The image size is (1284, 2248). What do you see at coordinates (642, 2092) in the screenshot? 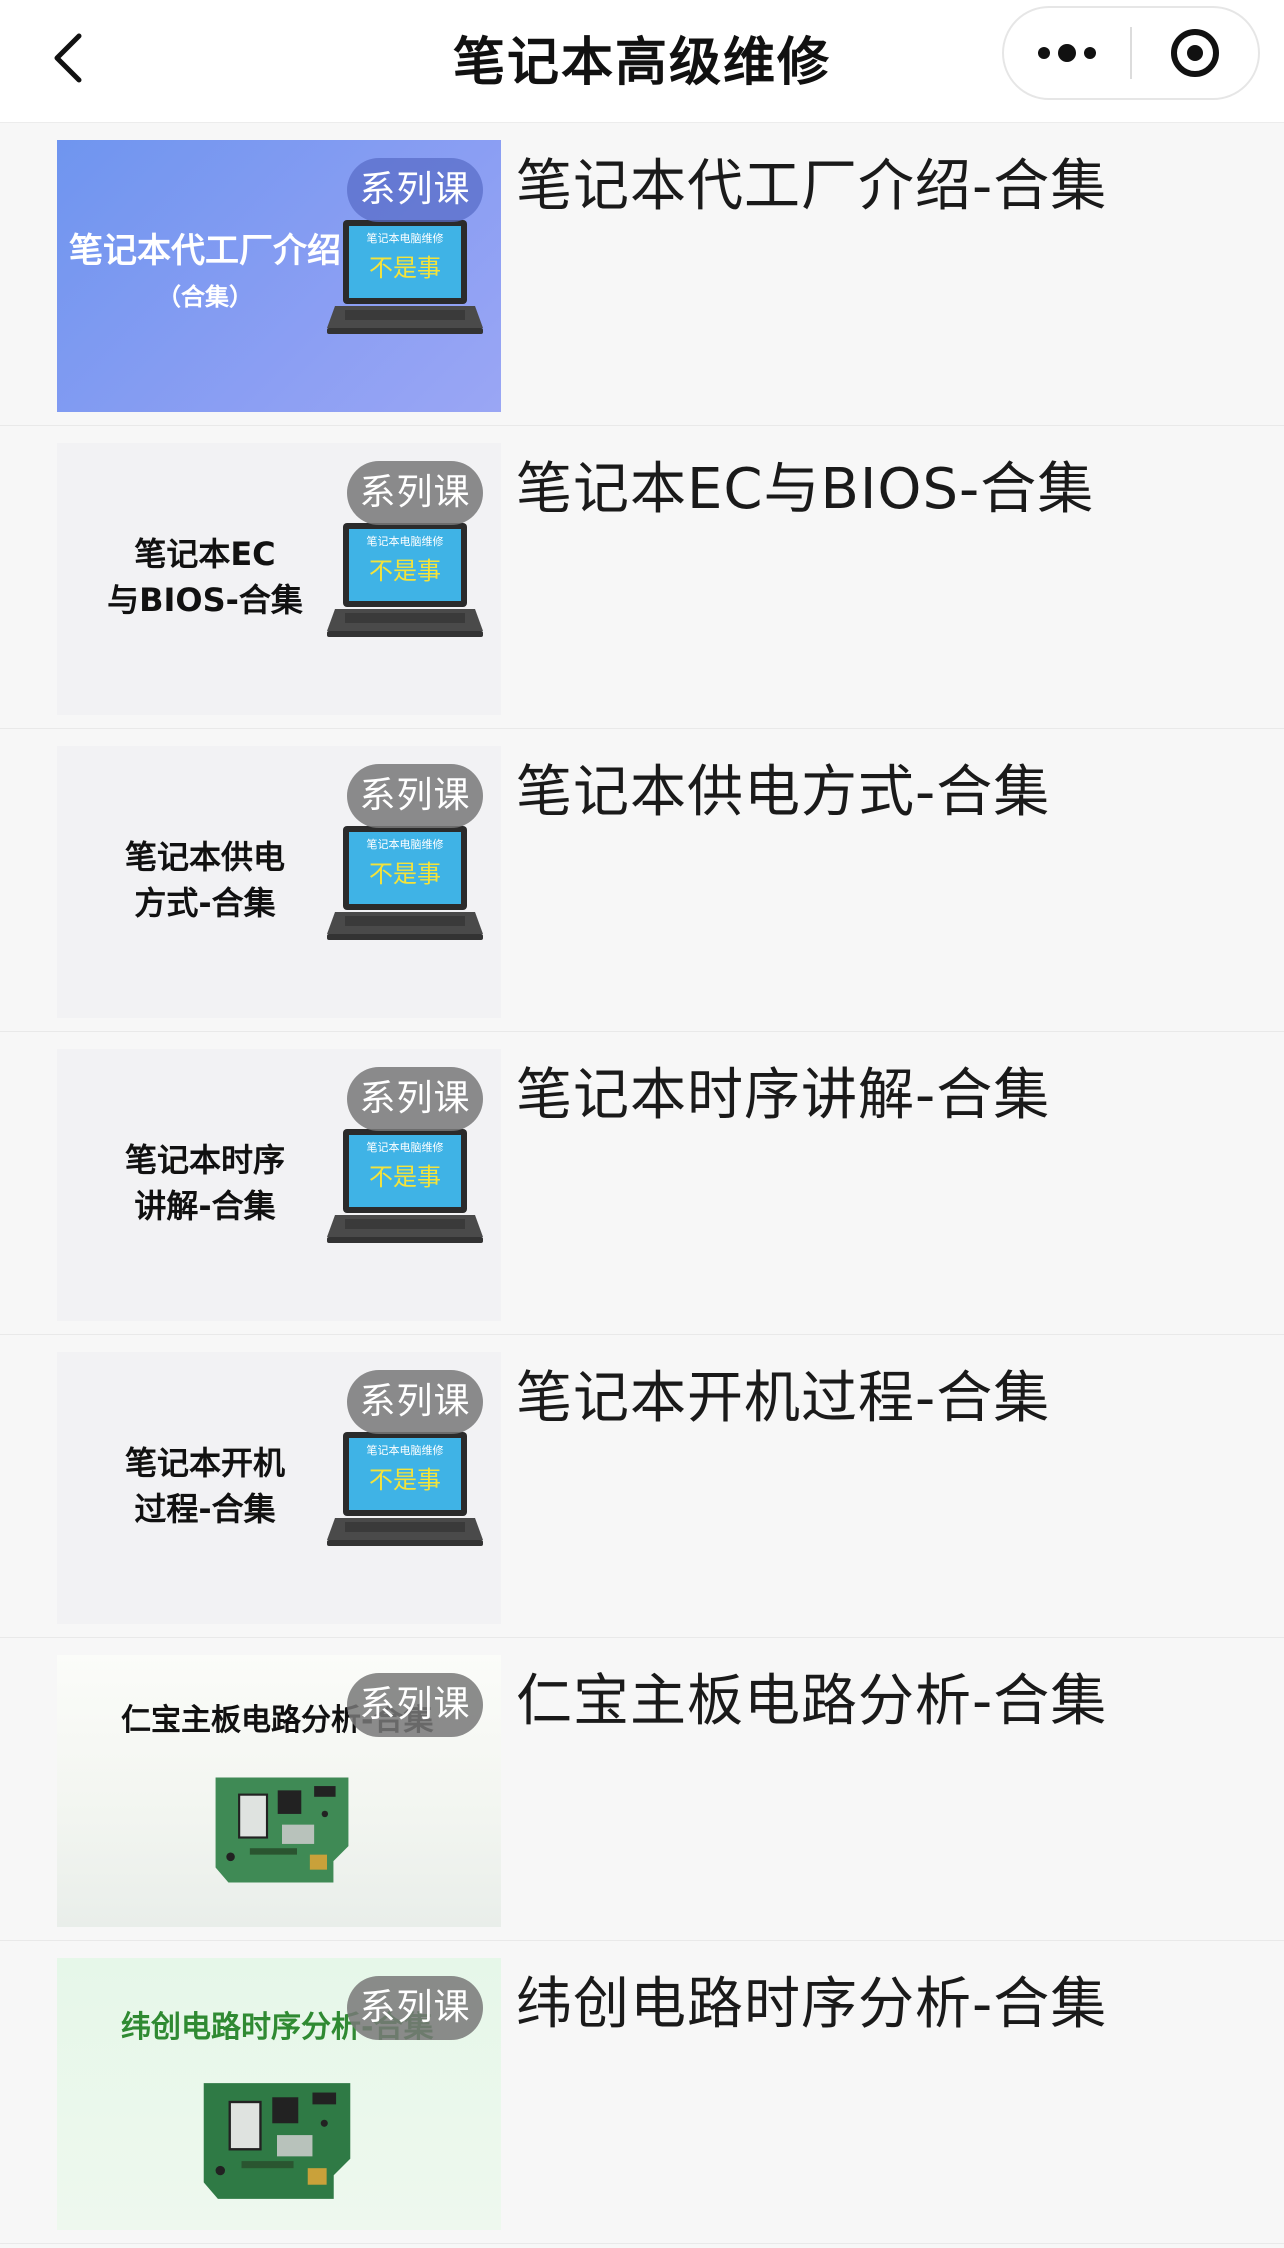
I see `course-item: 纬创电路时序分析-合集 系列课 纬创电路时序分析-合集` at bounding box center [642, 2092].